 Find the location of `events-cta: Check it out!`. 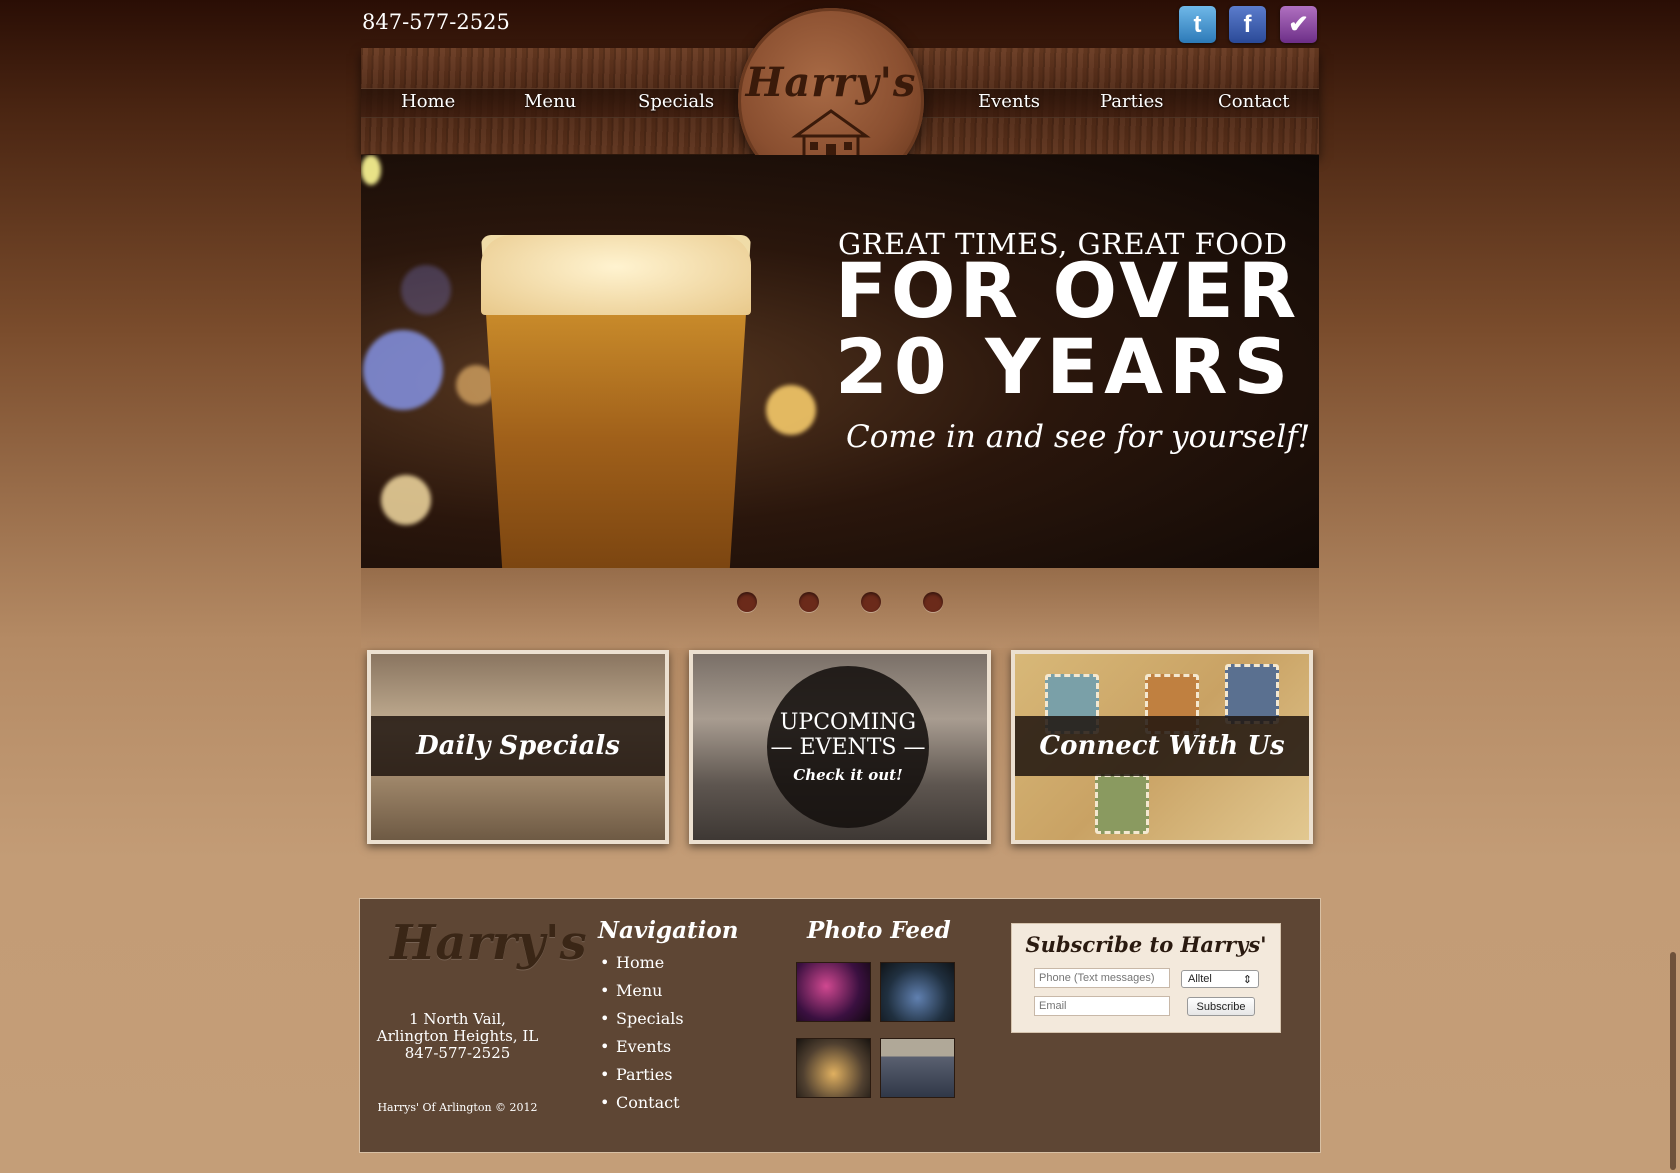

events-cta: Check it out! is located at coordinates (848, 775).